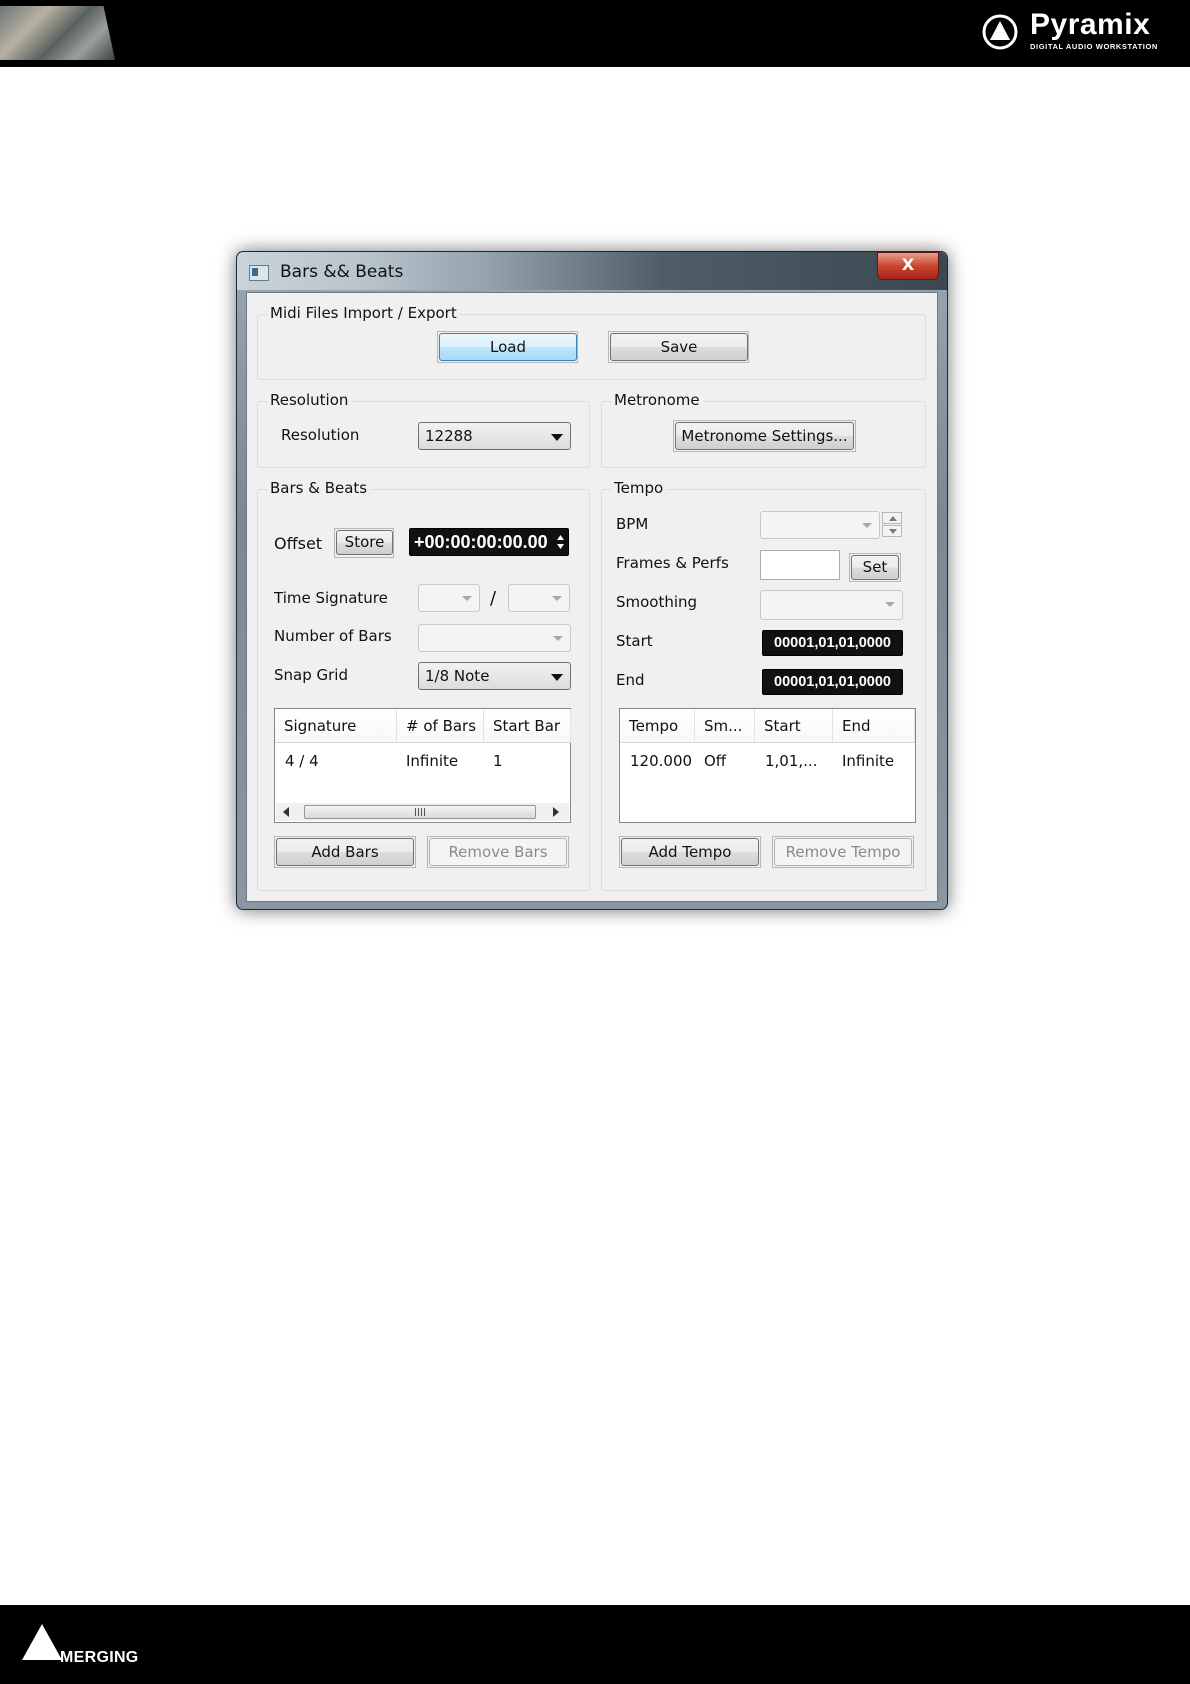 The height and width of the screenshot is (1684, 1190). What do you see at coordinates (908, 266) in the screenshot?
I see `close-button: X` at bounding box center [908, 266].